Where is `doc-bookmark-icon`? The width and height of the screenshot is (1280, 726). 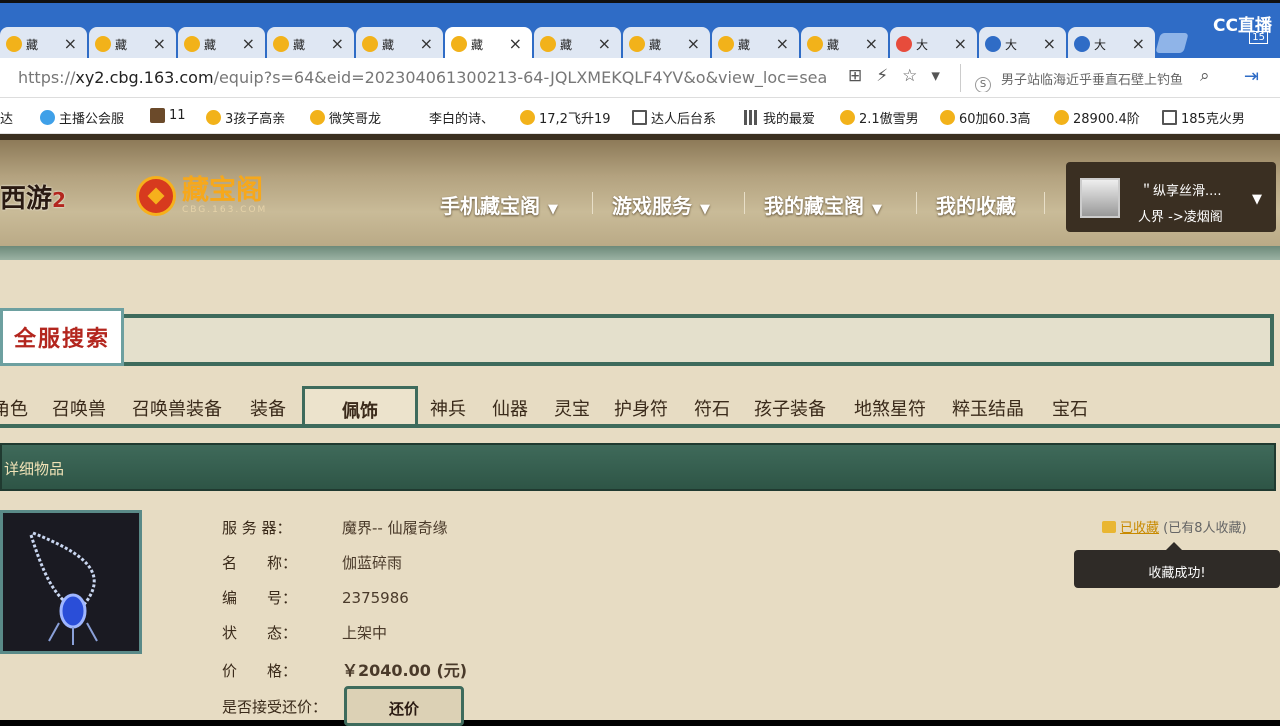 doc-bookmark-icon is located at coordinates (639, 117).